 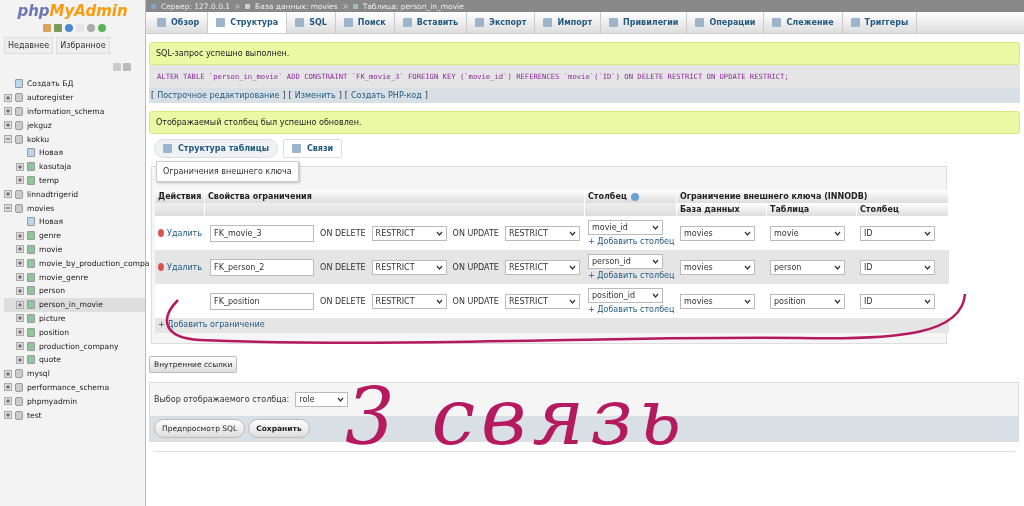 What do you see at coordinates (880, 22) in the screenshot?
I see `tab: Триггеры` at bounding box center [880, 22].